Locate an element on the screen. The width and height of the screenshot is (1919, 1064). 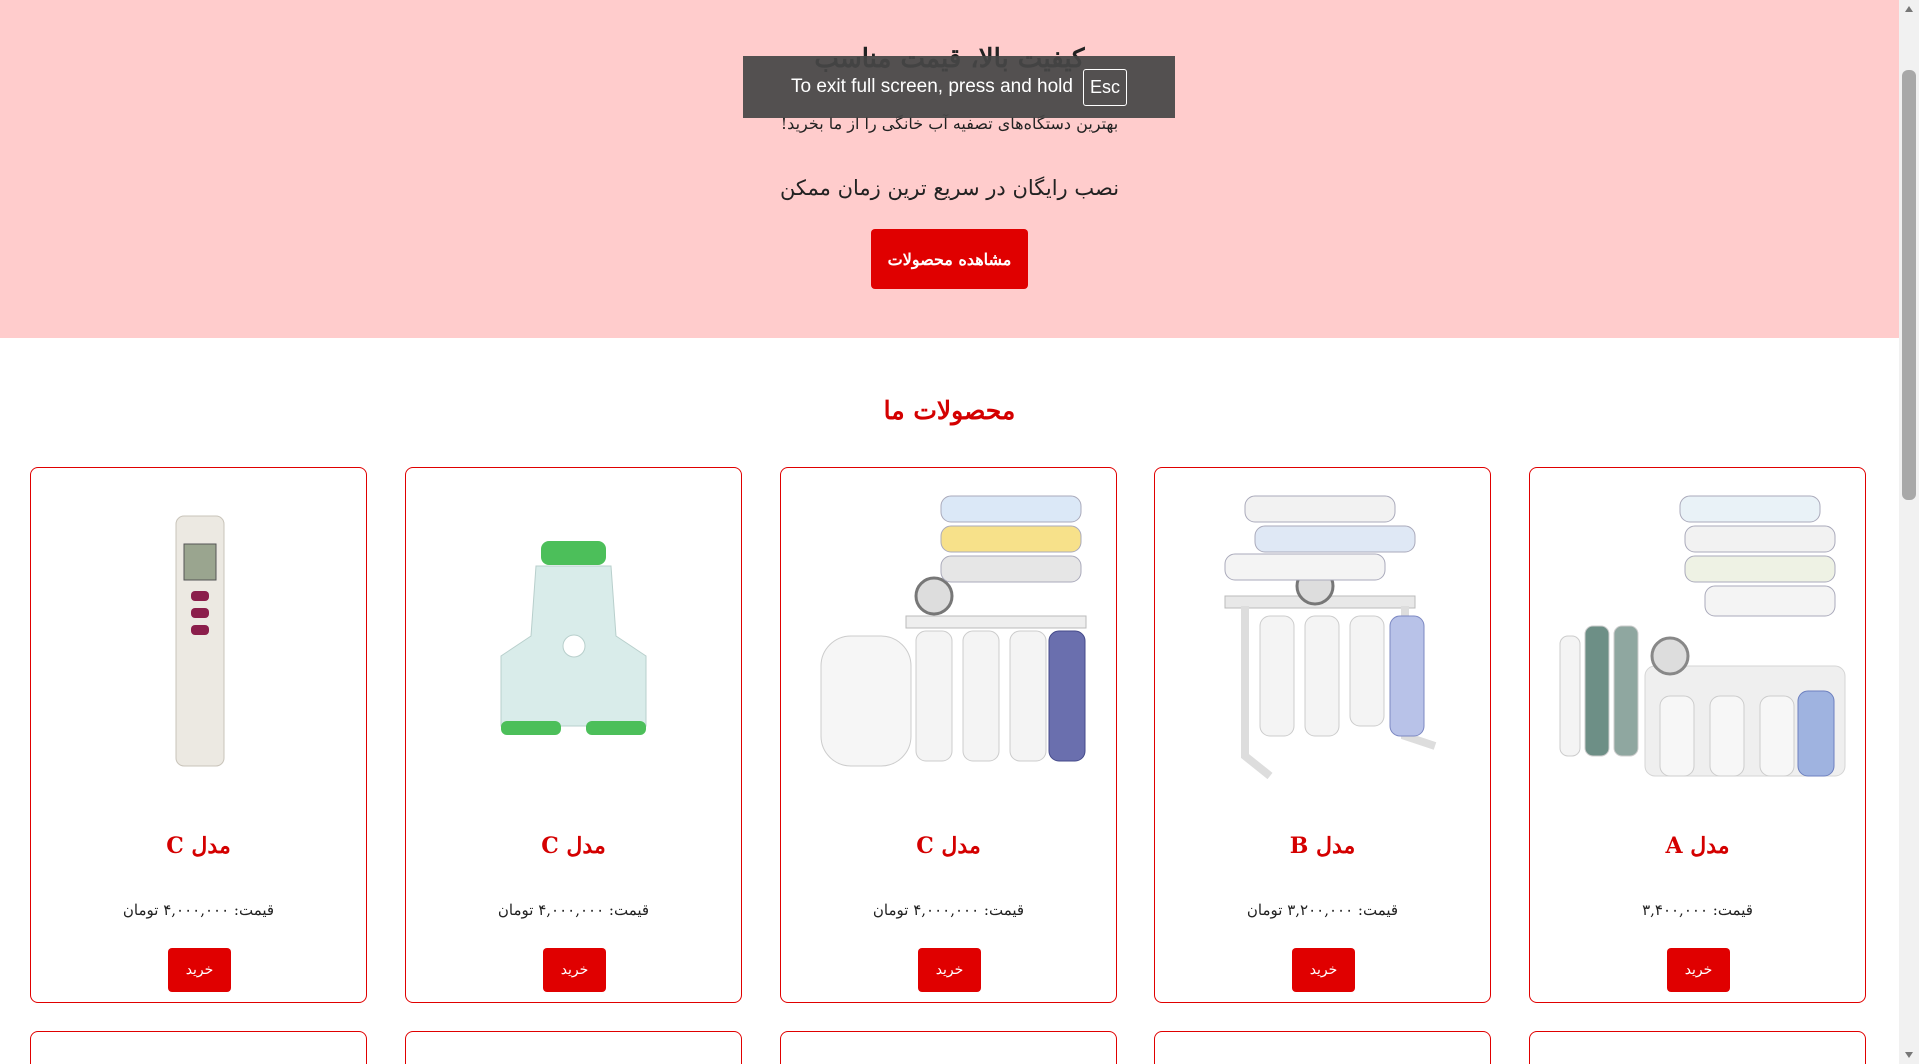
scroll-up-arrow-icon is located at coordinates (1909, 9).